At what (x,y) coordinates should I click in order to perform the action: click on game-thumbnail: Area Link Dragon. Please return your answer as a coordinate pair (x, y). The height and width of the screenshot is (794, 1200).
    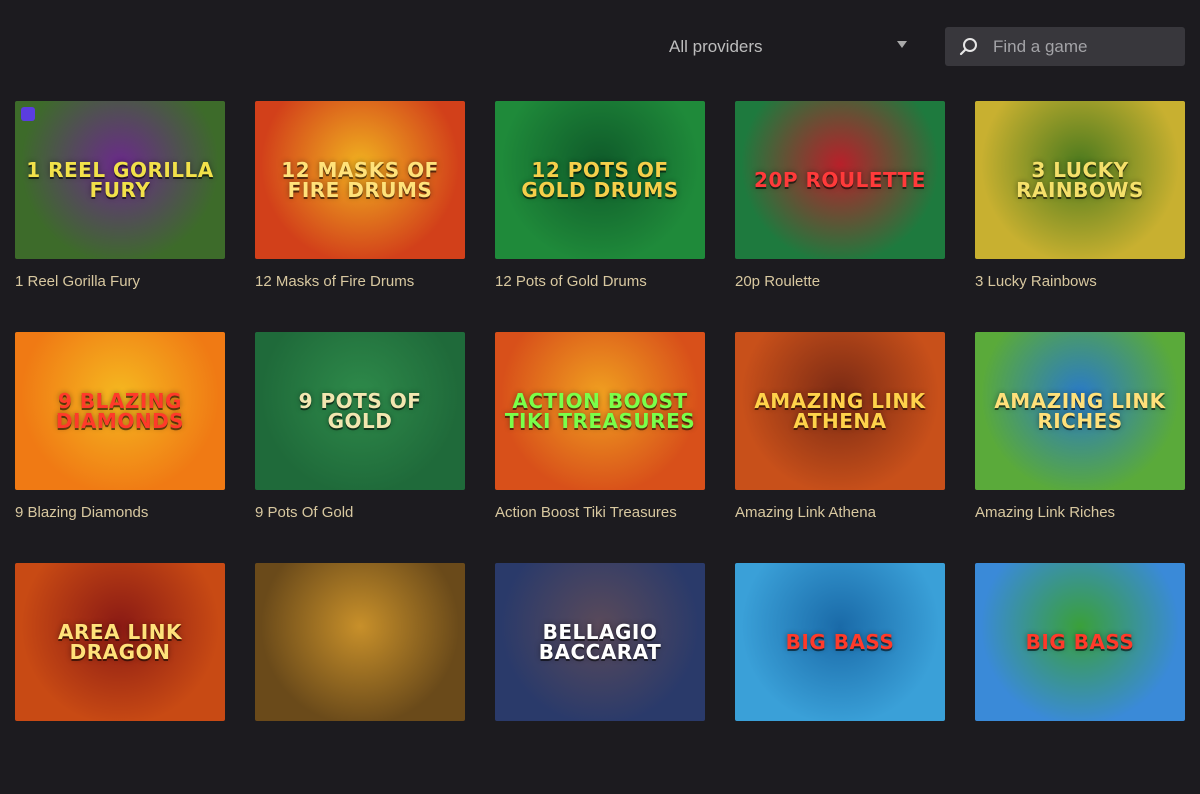
    Looking at the image, I should click on (120, 642).